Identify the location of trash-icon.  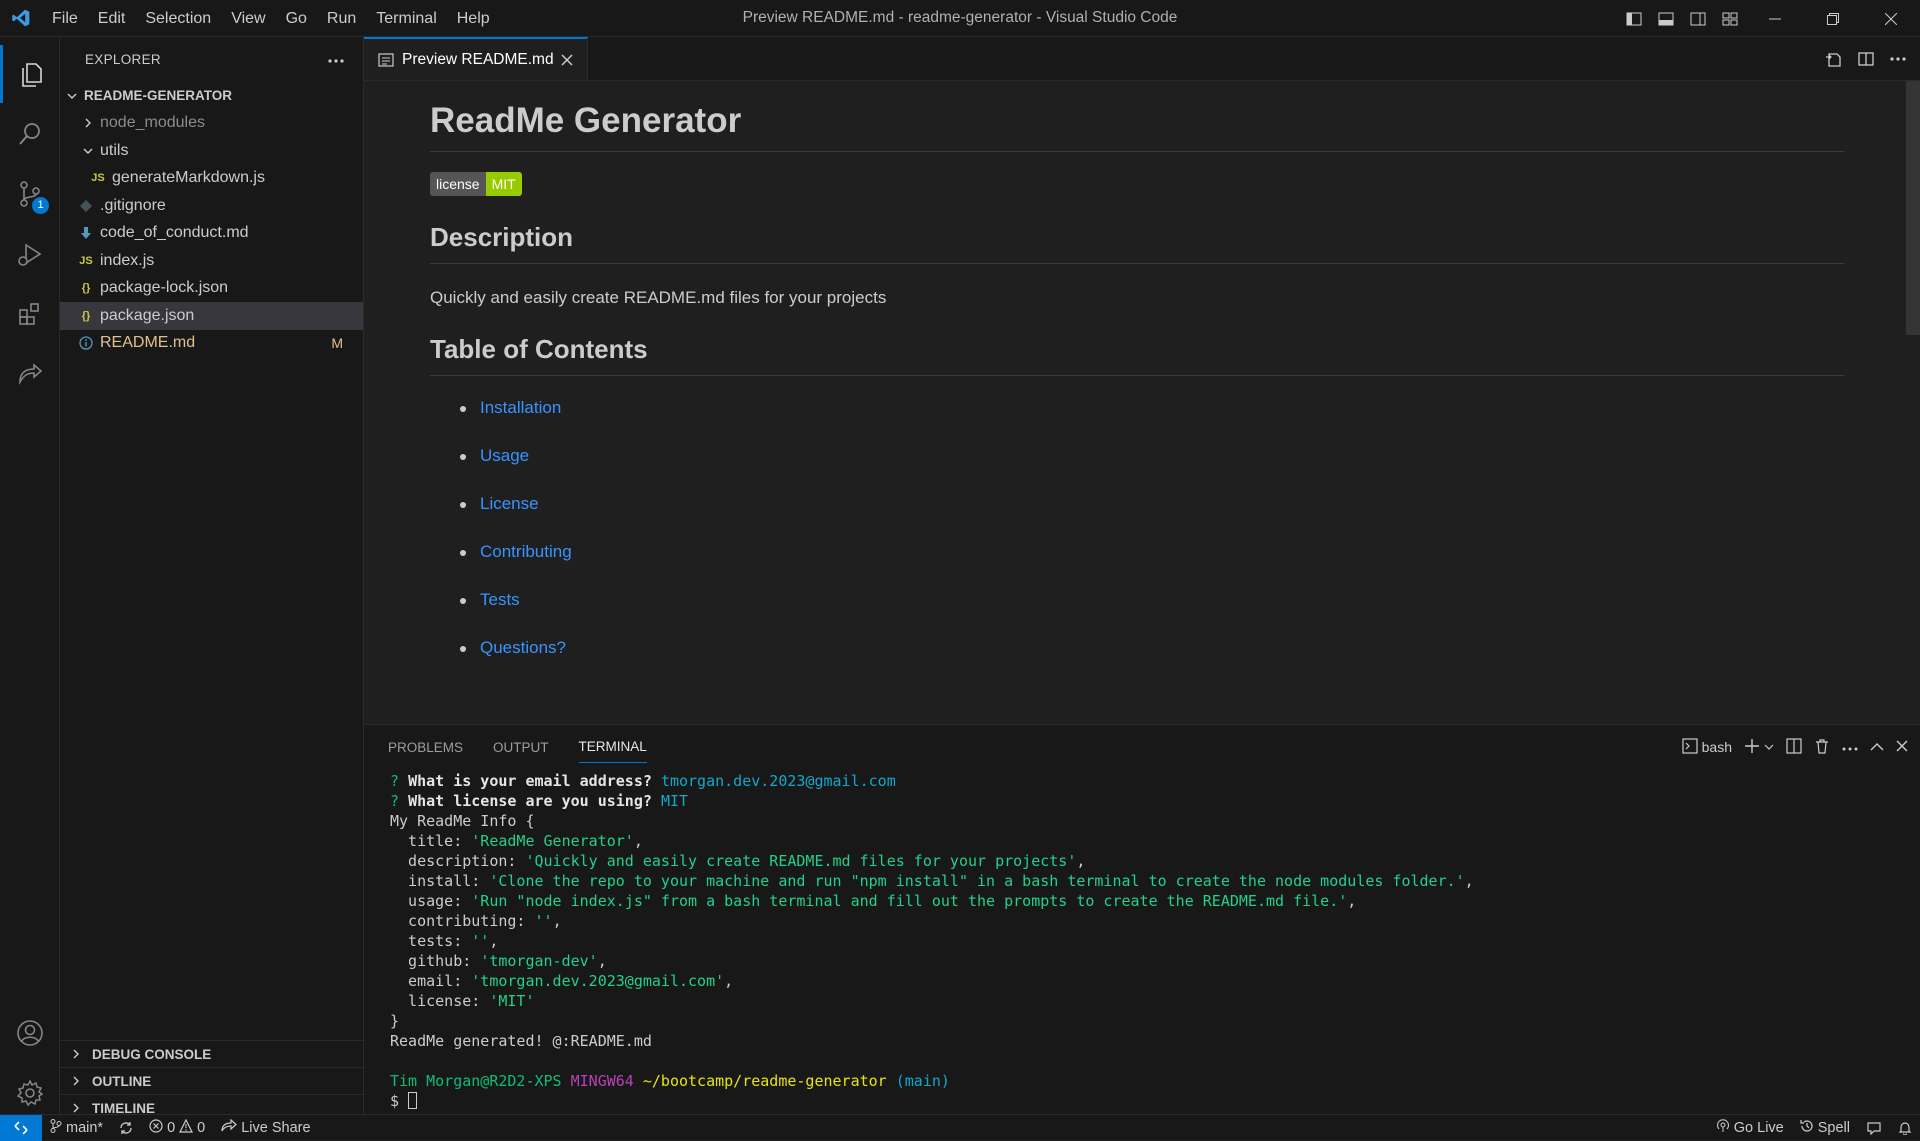
(1822, 747).